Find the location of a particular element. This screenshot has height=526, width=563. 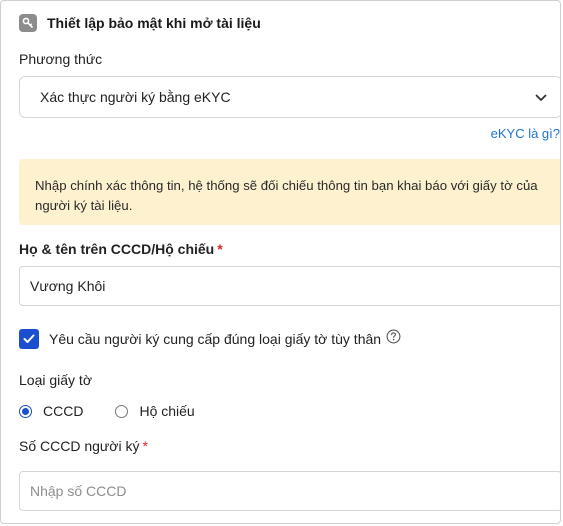

help-circle-icon is located at coordinates (393, 339).